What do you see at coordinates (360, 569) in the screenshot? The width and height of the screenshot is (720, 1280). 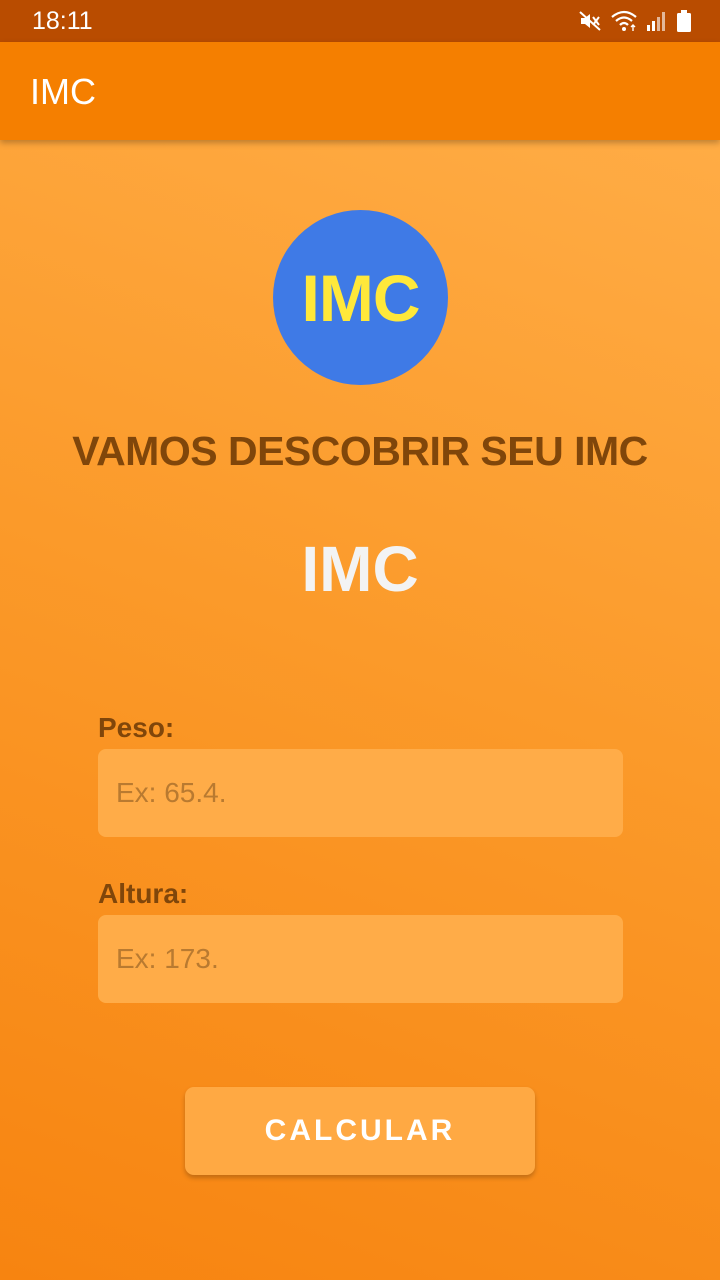 I see `result-display: IMC` at bounding box center [360, 569].